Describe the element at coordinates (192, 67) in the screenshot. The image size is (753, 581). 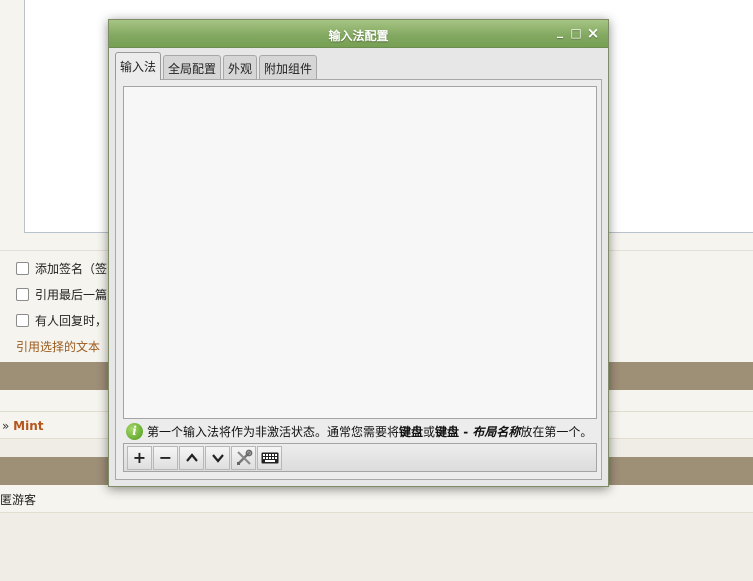
I see `tab-global-config: 全局配置` at that location.